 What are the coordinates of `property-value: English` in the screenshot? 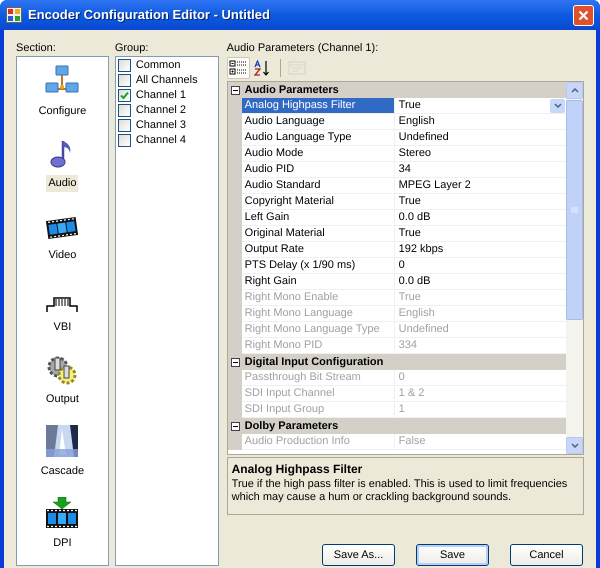 It's located at (480, 122).